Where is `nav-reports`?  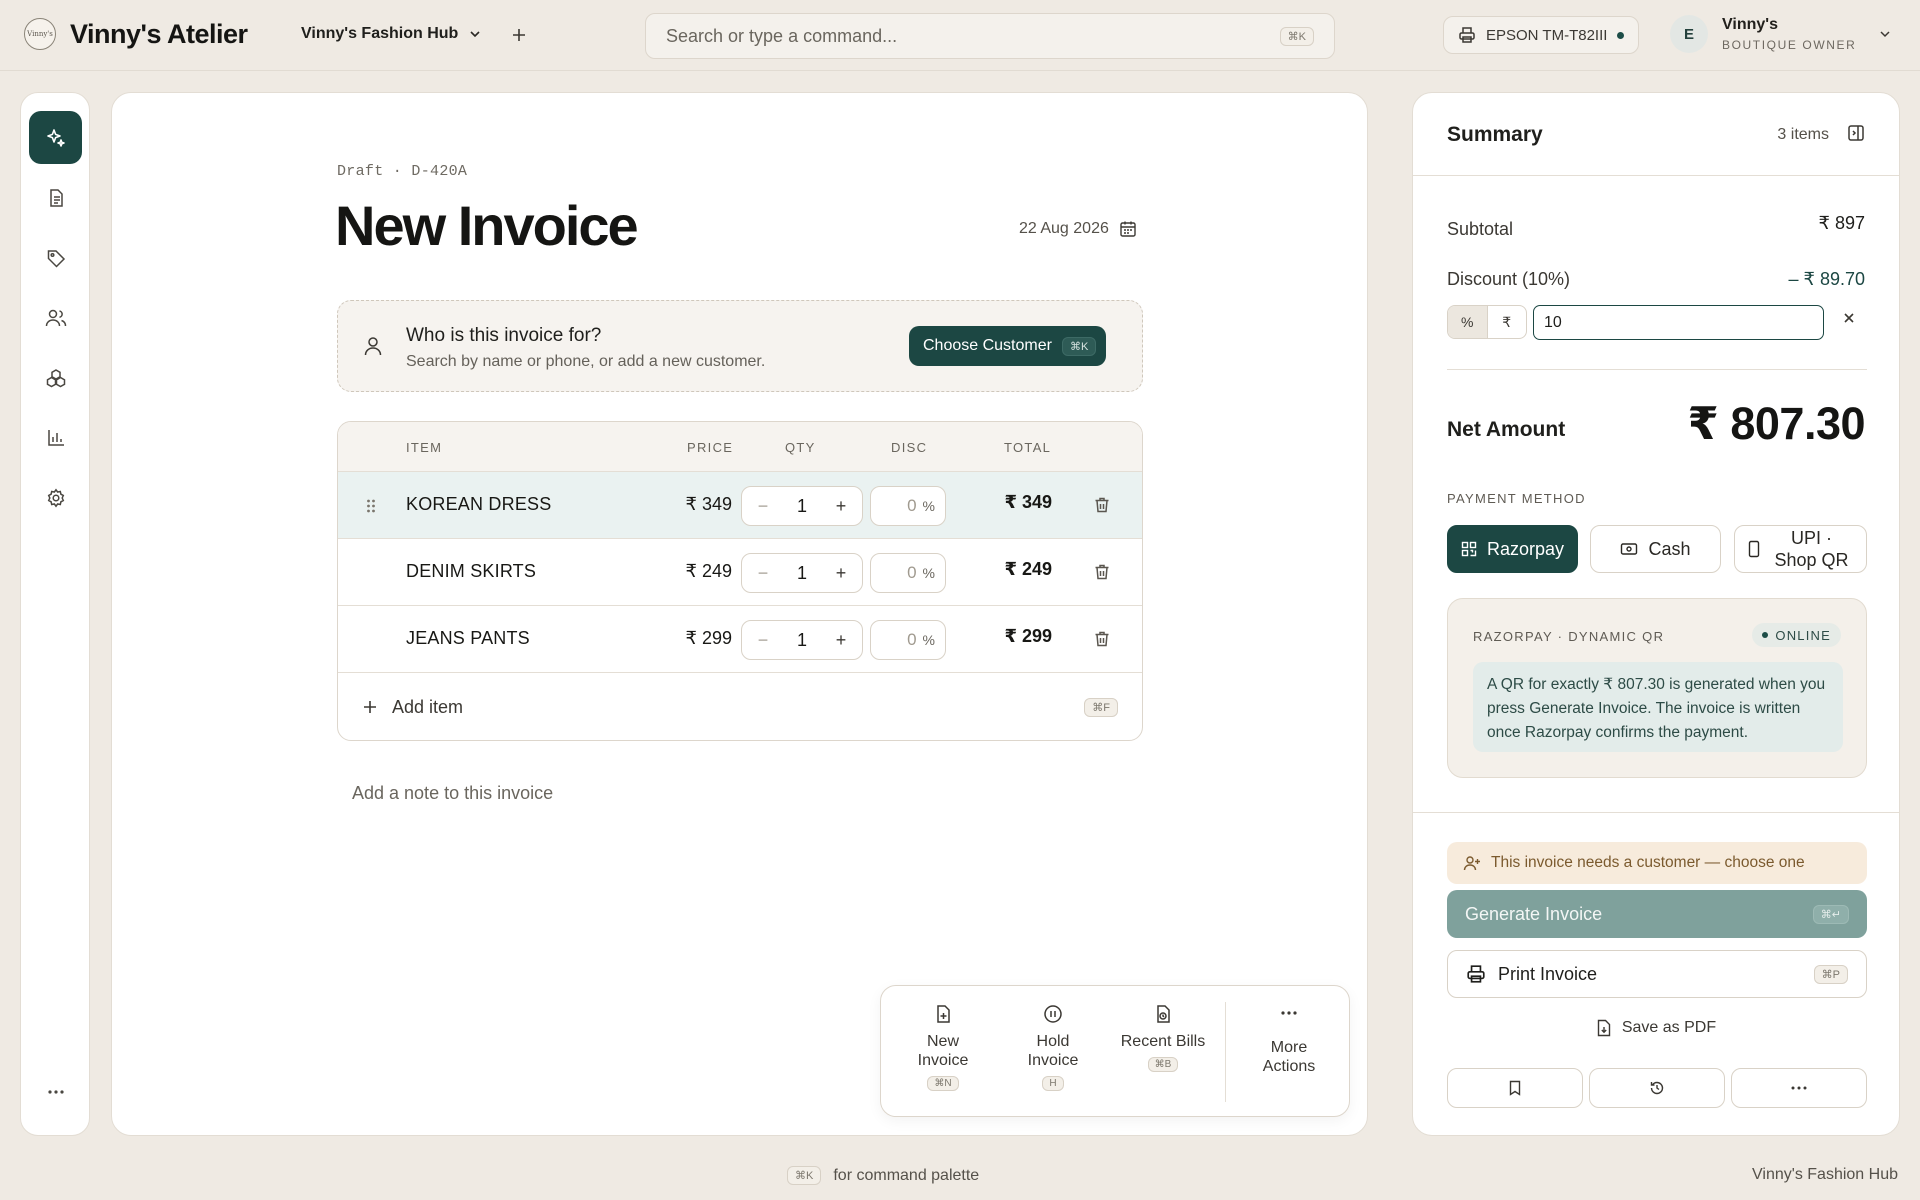 nav-reports is located at coordinates (55, 437).